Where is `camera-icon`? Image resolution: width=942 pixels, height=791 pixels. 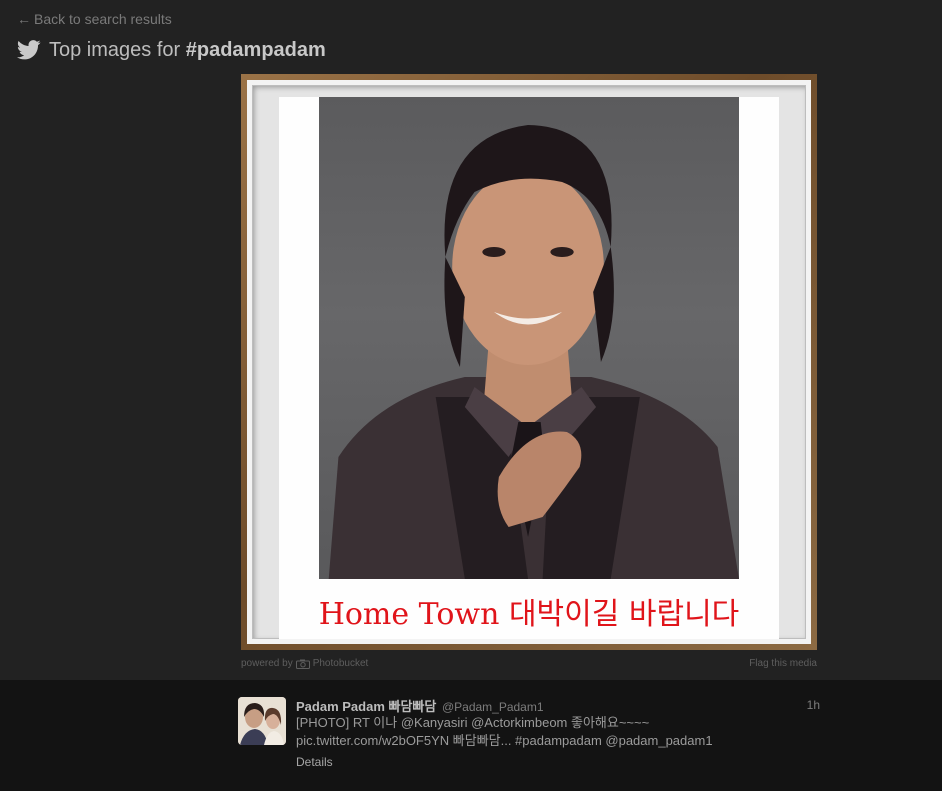
camera-icon is located at coordinates (302, 664).